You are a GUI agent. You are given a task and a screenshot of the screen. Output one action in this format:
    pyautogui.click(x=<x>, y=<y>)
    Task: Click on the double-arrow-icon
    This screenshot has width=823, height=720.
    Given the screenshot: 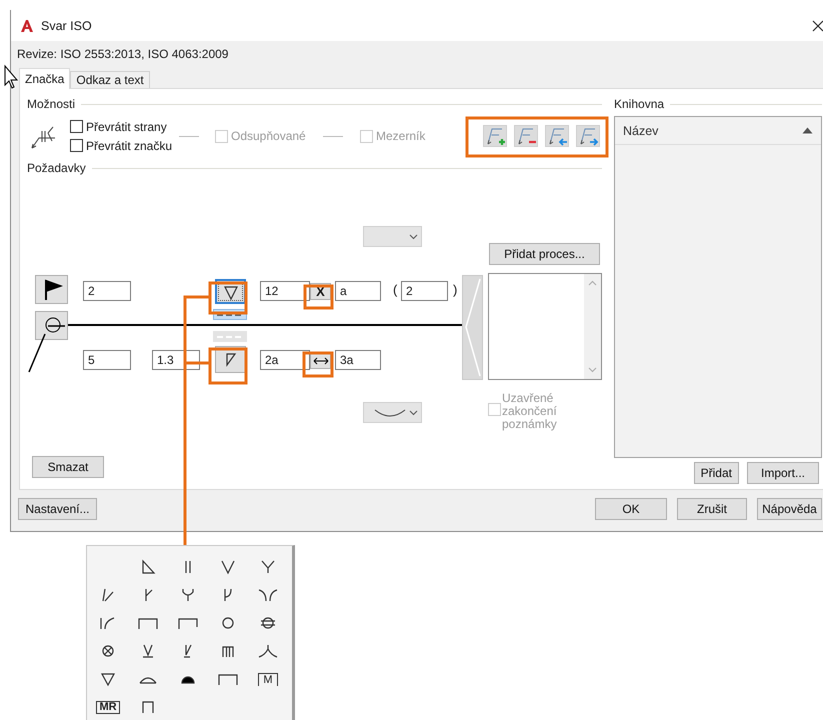 What is the action you would take?
    pyautogui.click(x=320, y=360)
    